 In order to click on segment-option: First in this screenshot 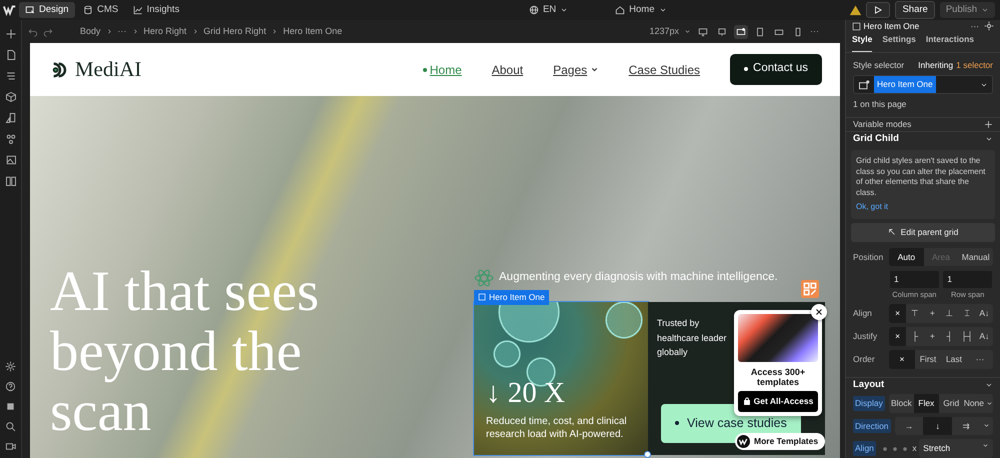, I will do `click(928, 359)`.